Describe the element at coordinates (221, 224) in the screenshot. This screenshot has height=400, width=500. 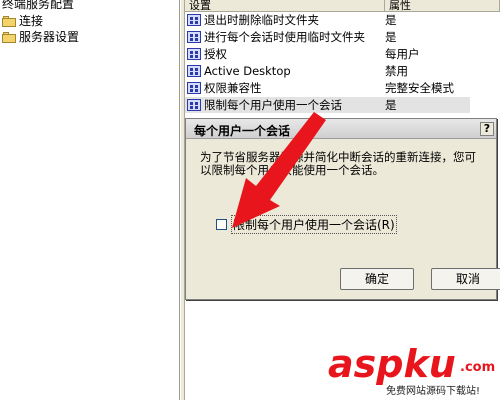
I see `limit-session-checkbox` at that location.